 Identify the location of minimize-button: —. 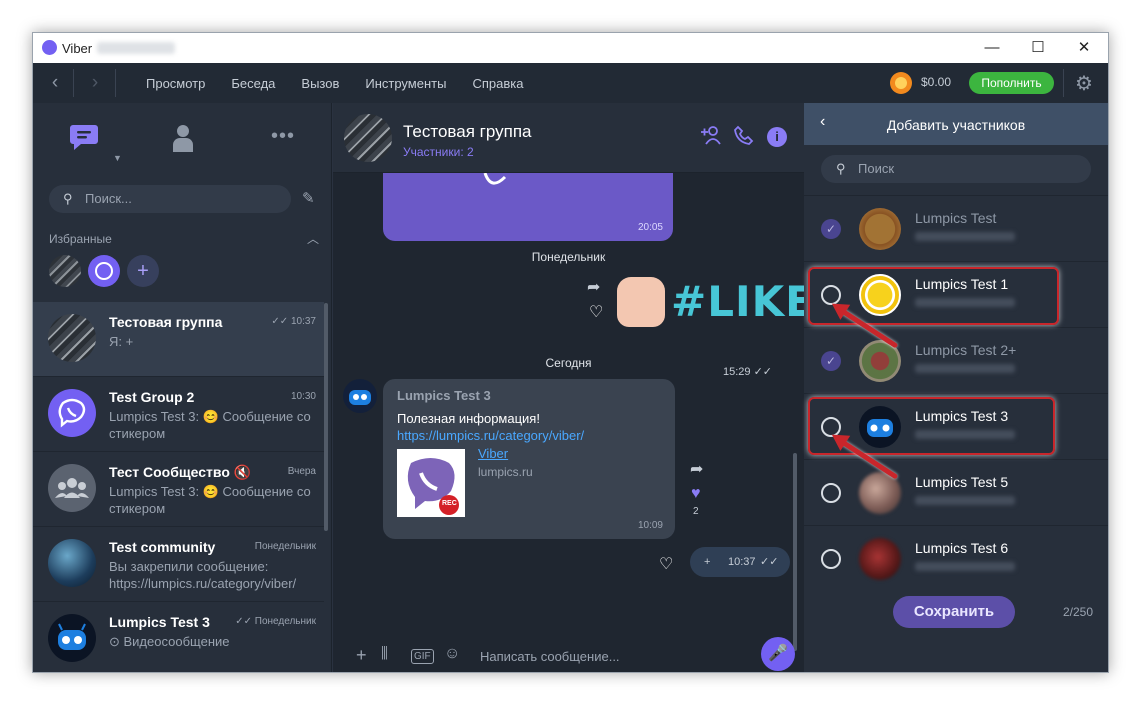
(992, 48).